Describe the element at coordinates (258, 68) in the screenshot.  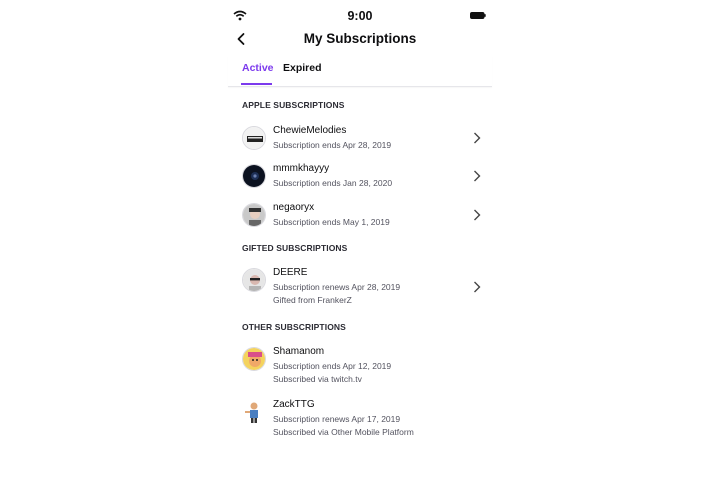
I see `tab-active: Active` at that location.